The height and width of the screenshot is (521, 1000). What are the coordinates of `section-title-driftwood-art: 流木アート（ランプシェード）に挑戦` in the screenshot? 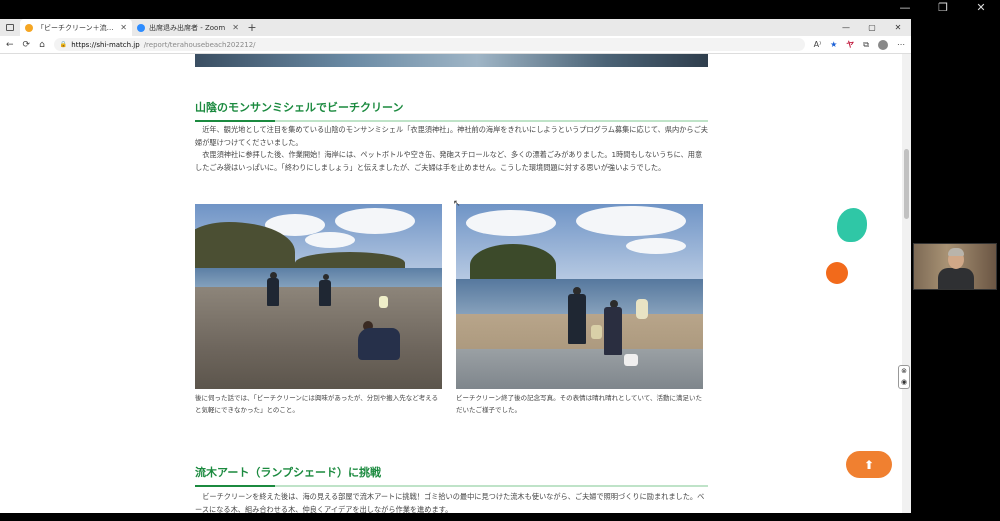 It's located at (451, 475).